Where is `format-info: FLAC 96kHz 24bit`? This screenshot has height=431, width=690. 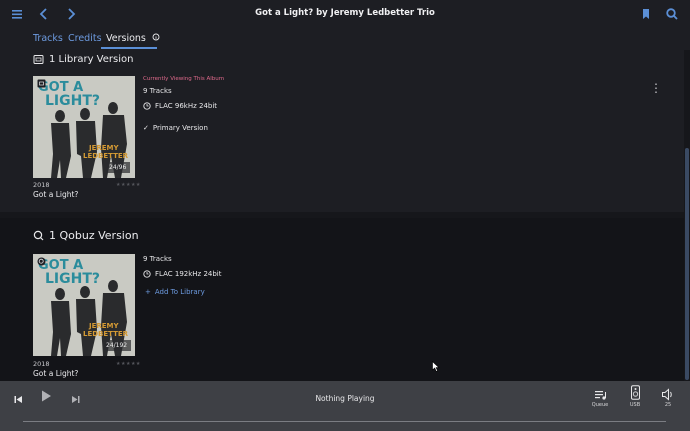
format-info: FLAC 96kHz 24bit is located at coordinates (180, 106).